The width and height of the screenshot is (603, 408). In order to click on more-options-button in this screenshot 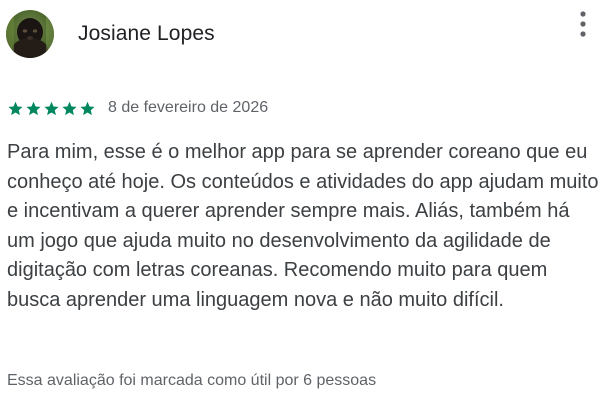, I will do `click(583, 24)`.